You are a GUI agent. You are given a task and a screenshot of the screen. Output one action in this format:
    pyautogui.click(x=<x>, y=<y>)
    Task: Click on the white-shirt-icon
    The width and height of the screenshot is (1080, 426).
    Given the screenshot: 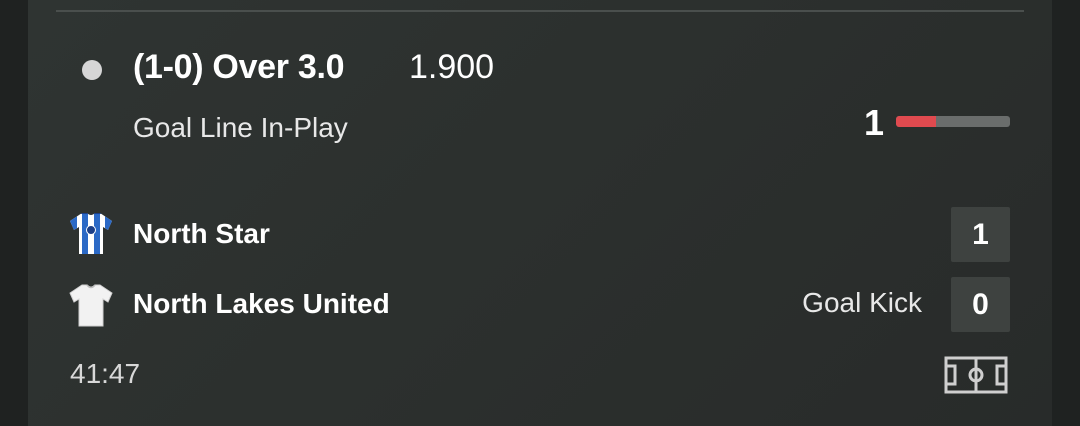 What is the action you would take?
    pyautogui.click(x=91, y=305)
    